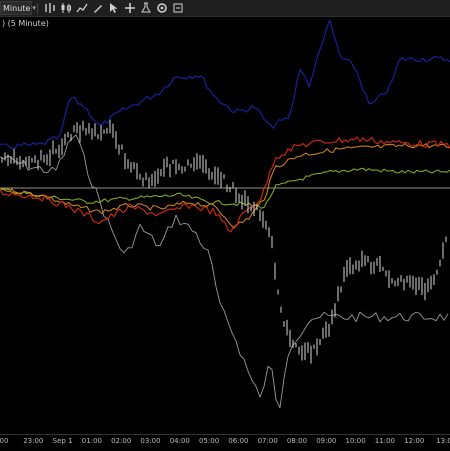 The height and width of the screenshot is (451, 450). I want to click on time-tick-label: 12:00, so click(414, 441).